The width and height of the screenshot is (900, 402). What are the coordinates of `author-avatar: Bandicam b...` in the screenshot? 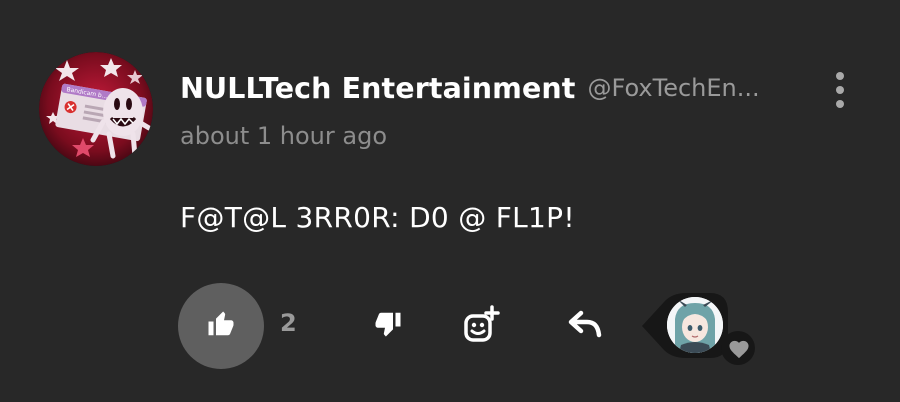 It's located at (96, 109).